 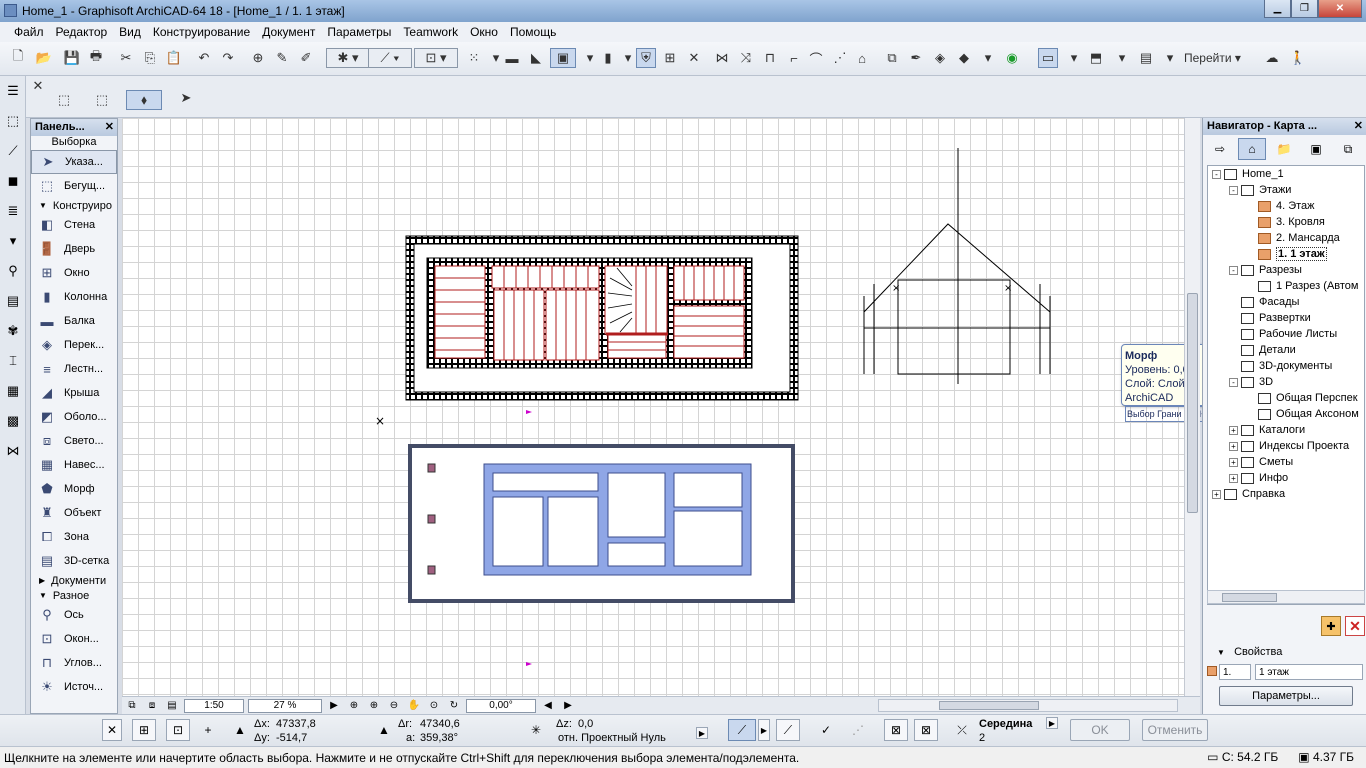 What do you see at coordinates (288, 32) in the screenshot?
I see `menu-document: Документ` at bounding box center [288, 32].